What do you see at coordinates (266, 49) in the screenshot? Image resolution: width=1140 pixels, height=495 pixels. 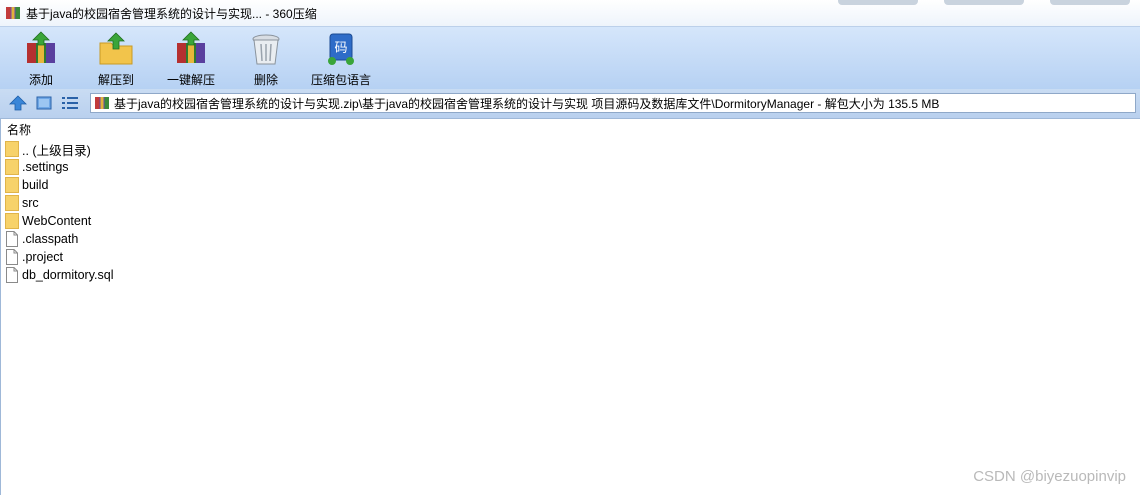 I see `trash-icon` at bounding box center [266, 49].